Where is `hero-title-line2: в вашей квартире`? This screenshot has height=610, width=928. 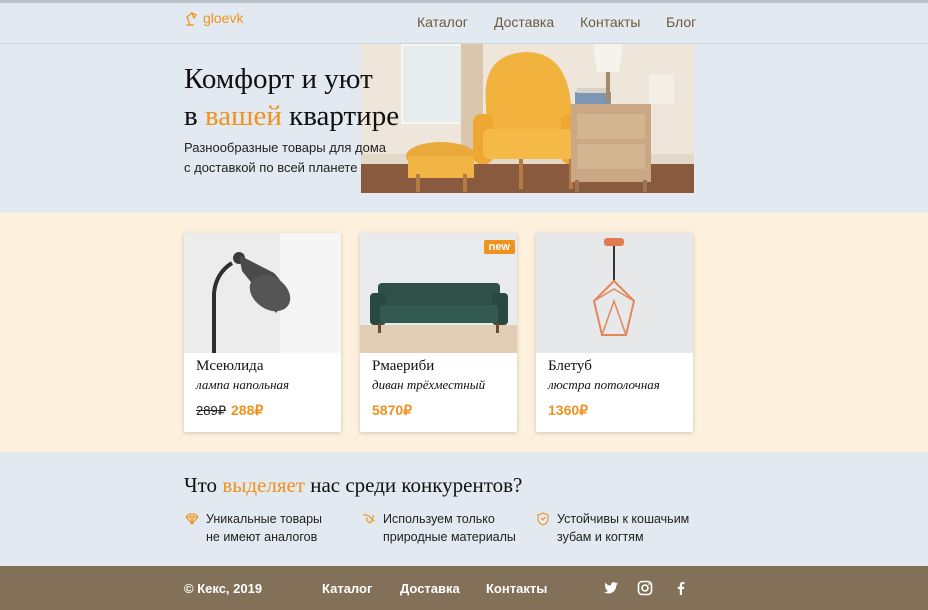 hero-title-line2: в вашей квартире is located at coordinates (291, 116).